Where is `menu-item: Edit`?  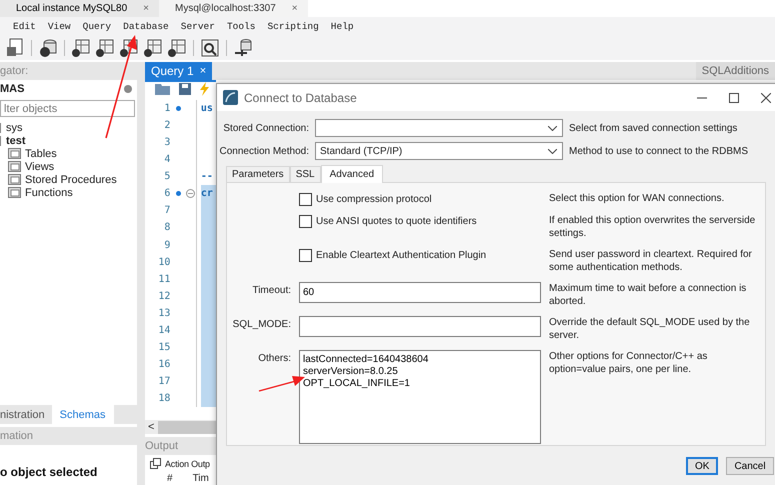 menu-item: Edit is located at coordinates (24, 26).